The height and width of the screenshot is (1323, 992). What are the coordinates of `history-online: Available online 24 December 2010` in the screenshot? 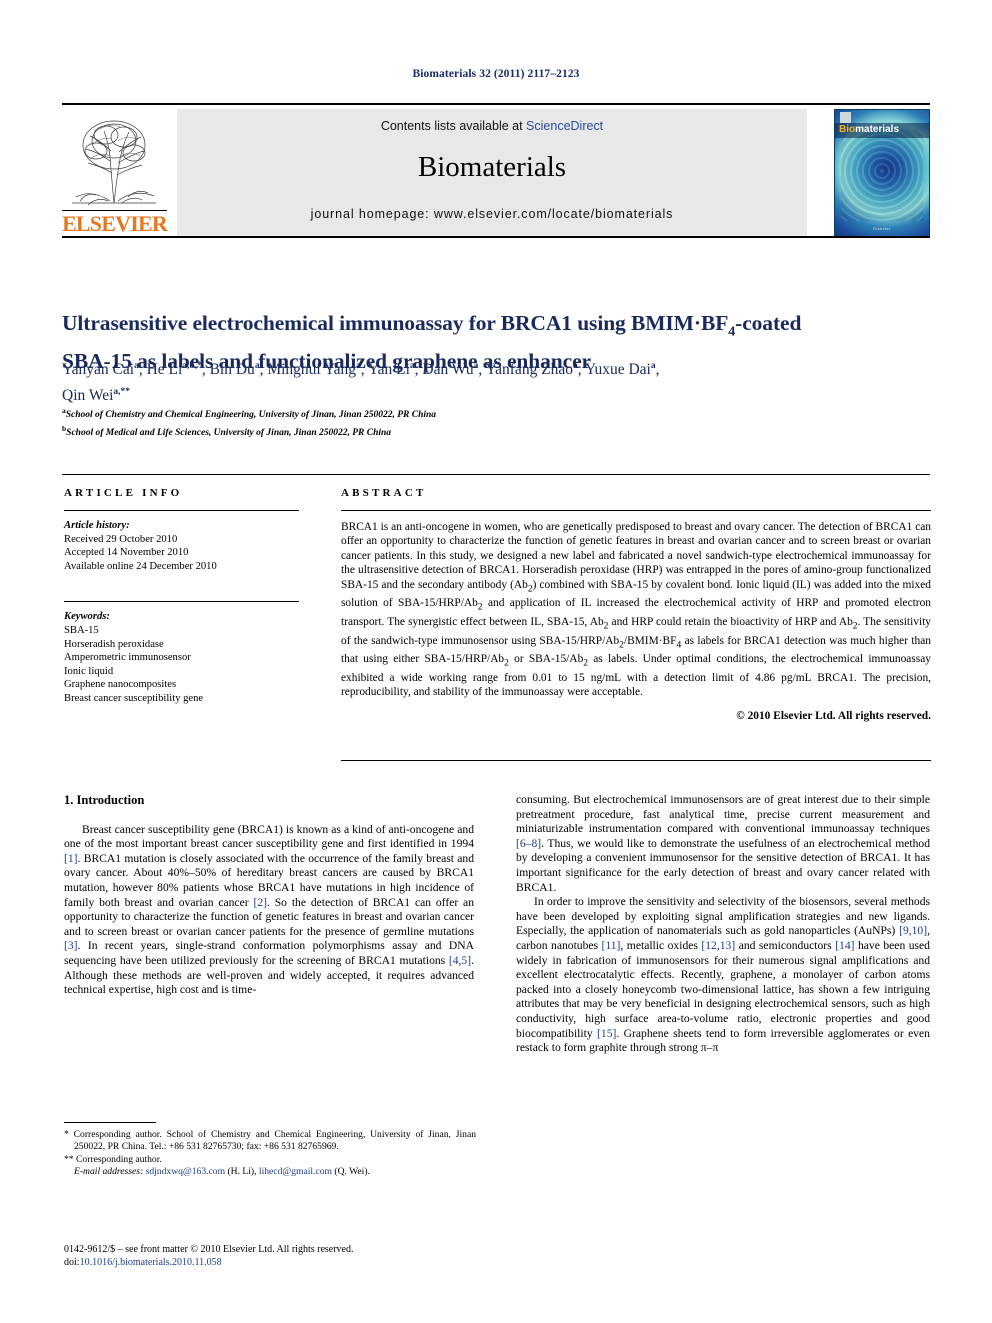 It's located at (140, 566).